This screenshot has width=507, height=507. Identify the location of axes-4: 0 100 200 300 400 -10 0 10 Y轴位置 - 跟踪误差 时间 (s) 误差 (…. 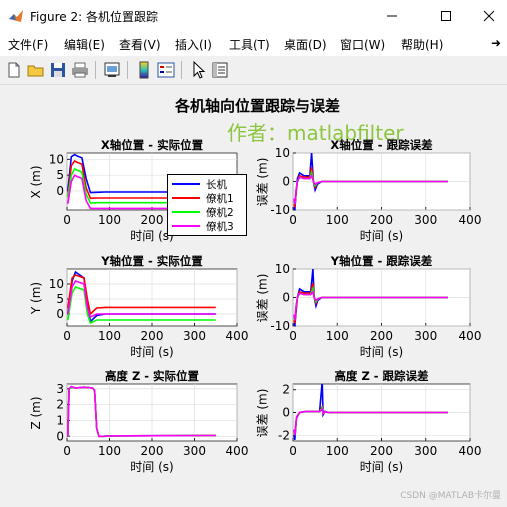
(369, 306).